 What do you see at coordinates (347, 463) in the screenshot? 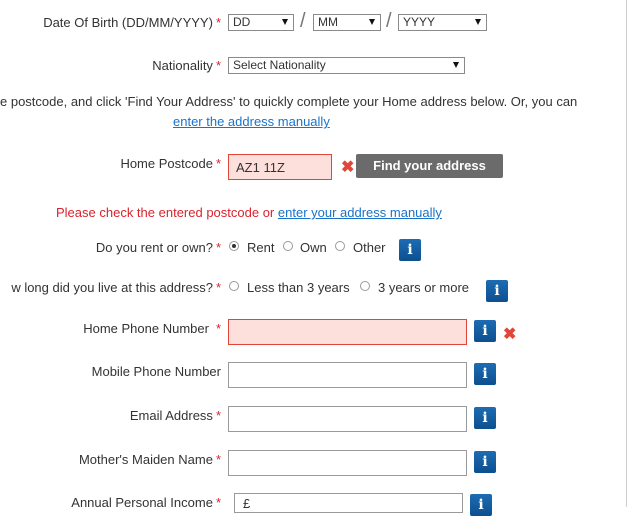
I see `maiden-name-input` at bounding box center [347, 463].